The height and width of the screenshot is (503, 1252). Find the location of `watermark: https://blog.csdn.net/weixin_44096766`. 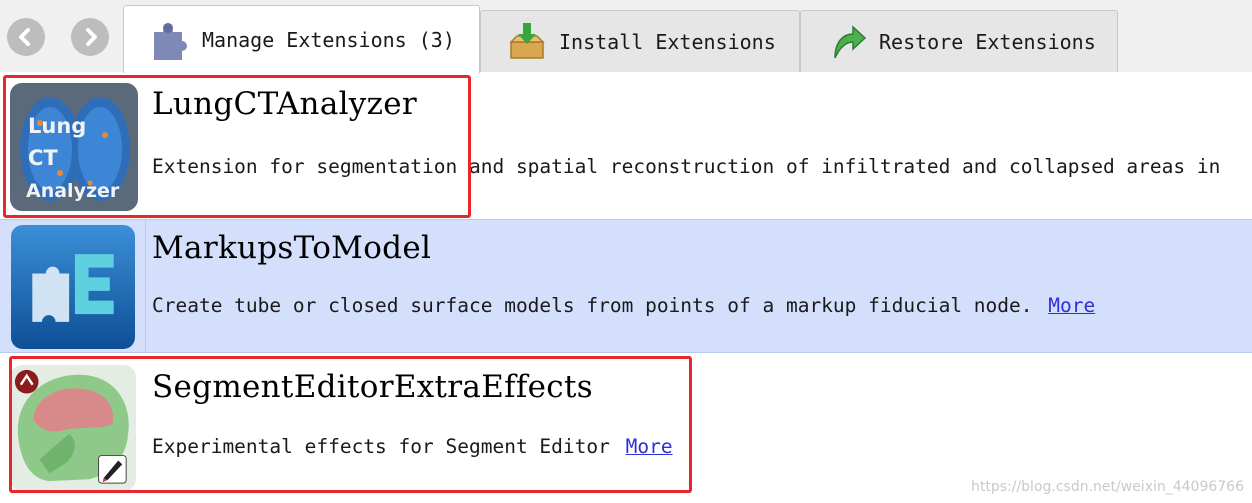

watermark: https://blog.csdn.net/weixin_44096766 is located at coordinates (1107, 487).